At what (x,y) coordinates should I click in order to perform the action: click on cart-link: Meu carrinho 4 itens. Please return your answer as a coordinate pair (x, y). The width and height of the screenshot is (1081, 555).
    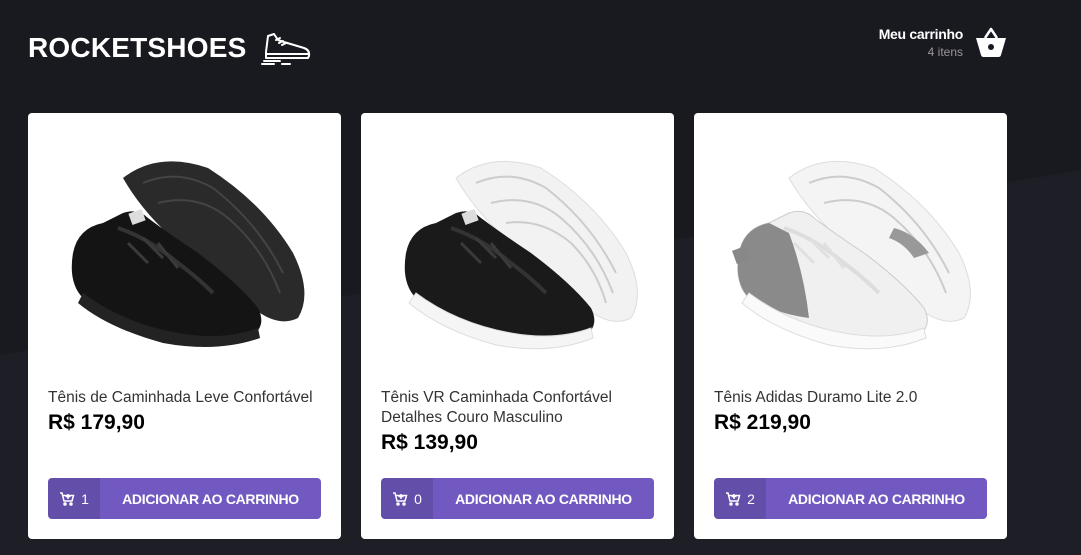
    Looking at the image, I should click on (944, 42).